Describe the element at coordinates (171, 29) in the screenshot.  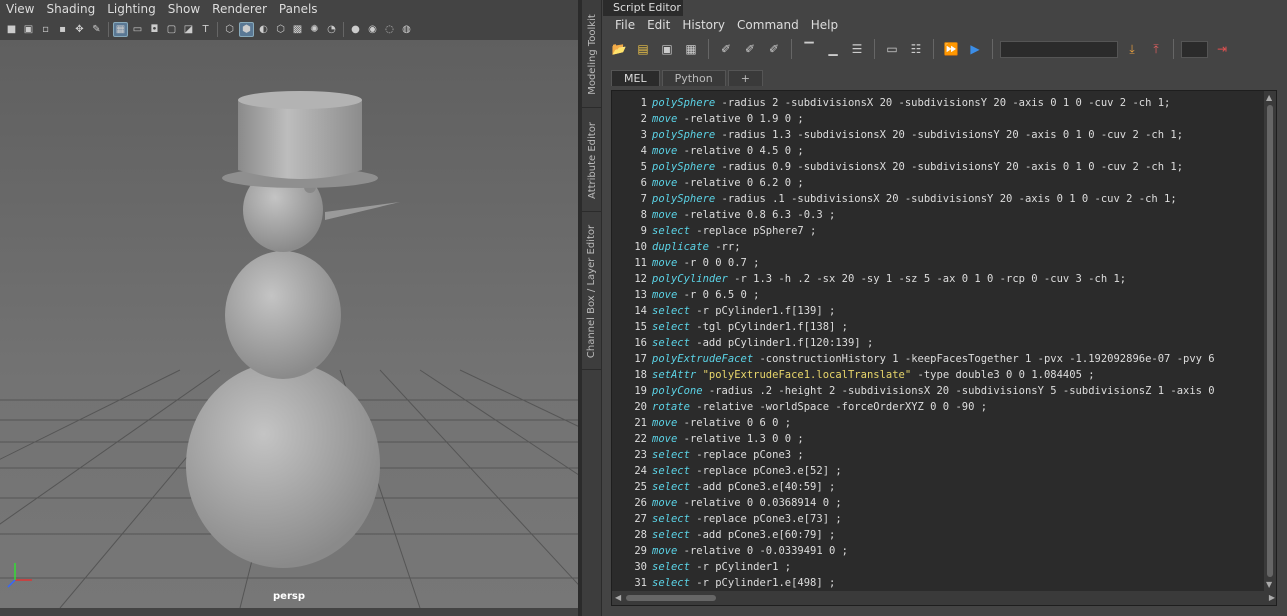
I see `safe-action-icon: ▢` at that location.